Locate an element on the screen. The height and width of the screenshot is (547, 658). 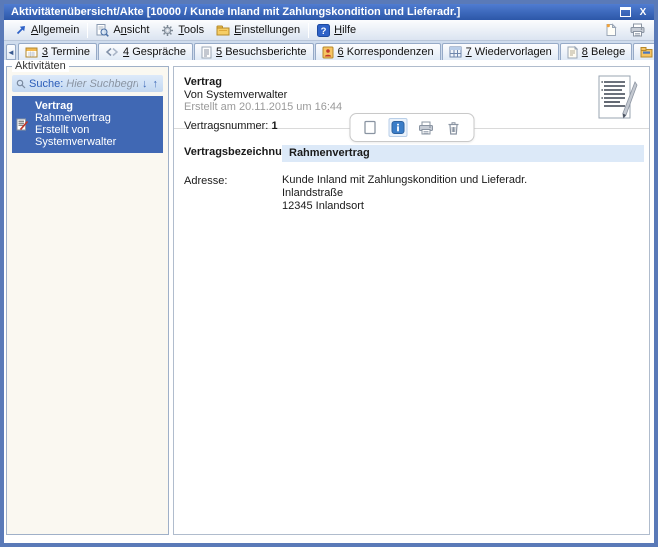
menu-item-label: Tools is located at coordinates (191, 30).